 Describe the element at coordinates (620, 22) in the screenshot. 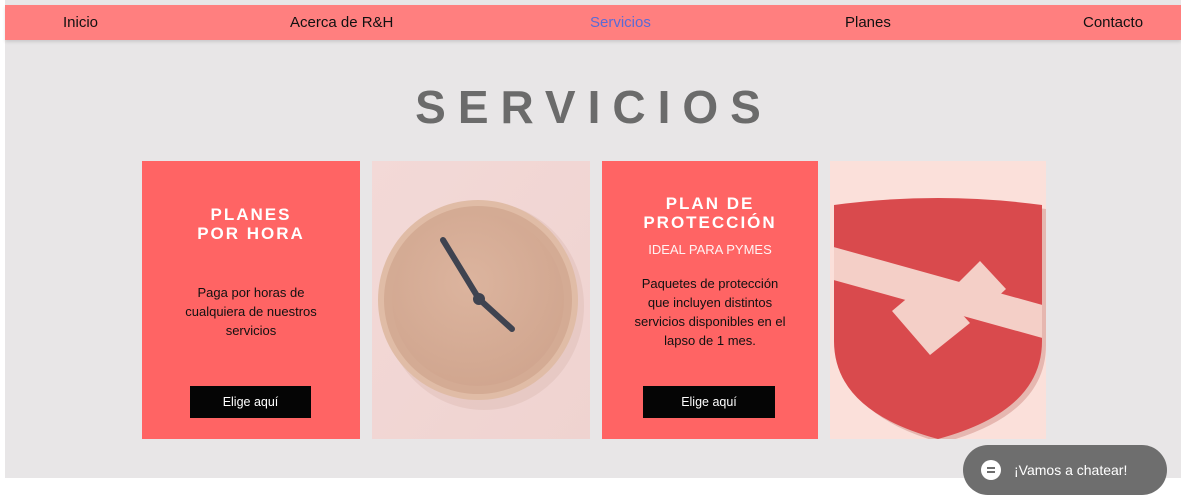

I see `nav-servicios: Servicios` at that location.